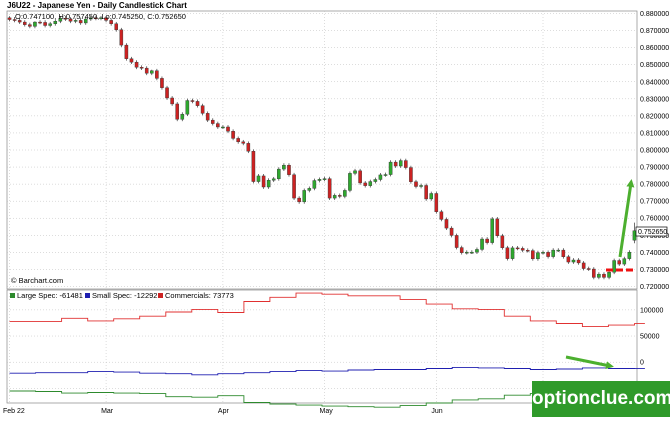 The image size is (670, 422). What do you see at coordinates (224, 411) in the screenshot?
I see `date-label: Apr` at bounding box center [224, 411].